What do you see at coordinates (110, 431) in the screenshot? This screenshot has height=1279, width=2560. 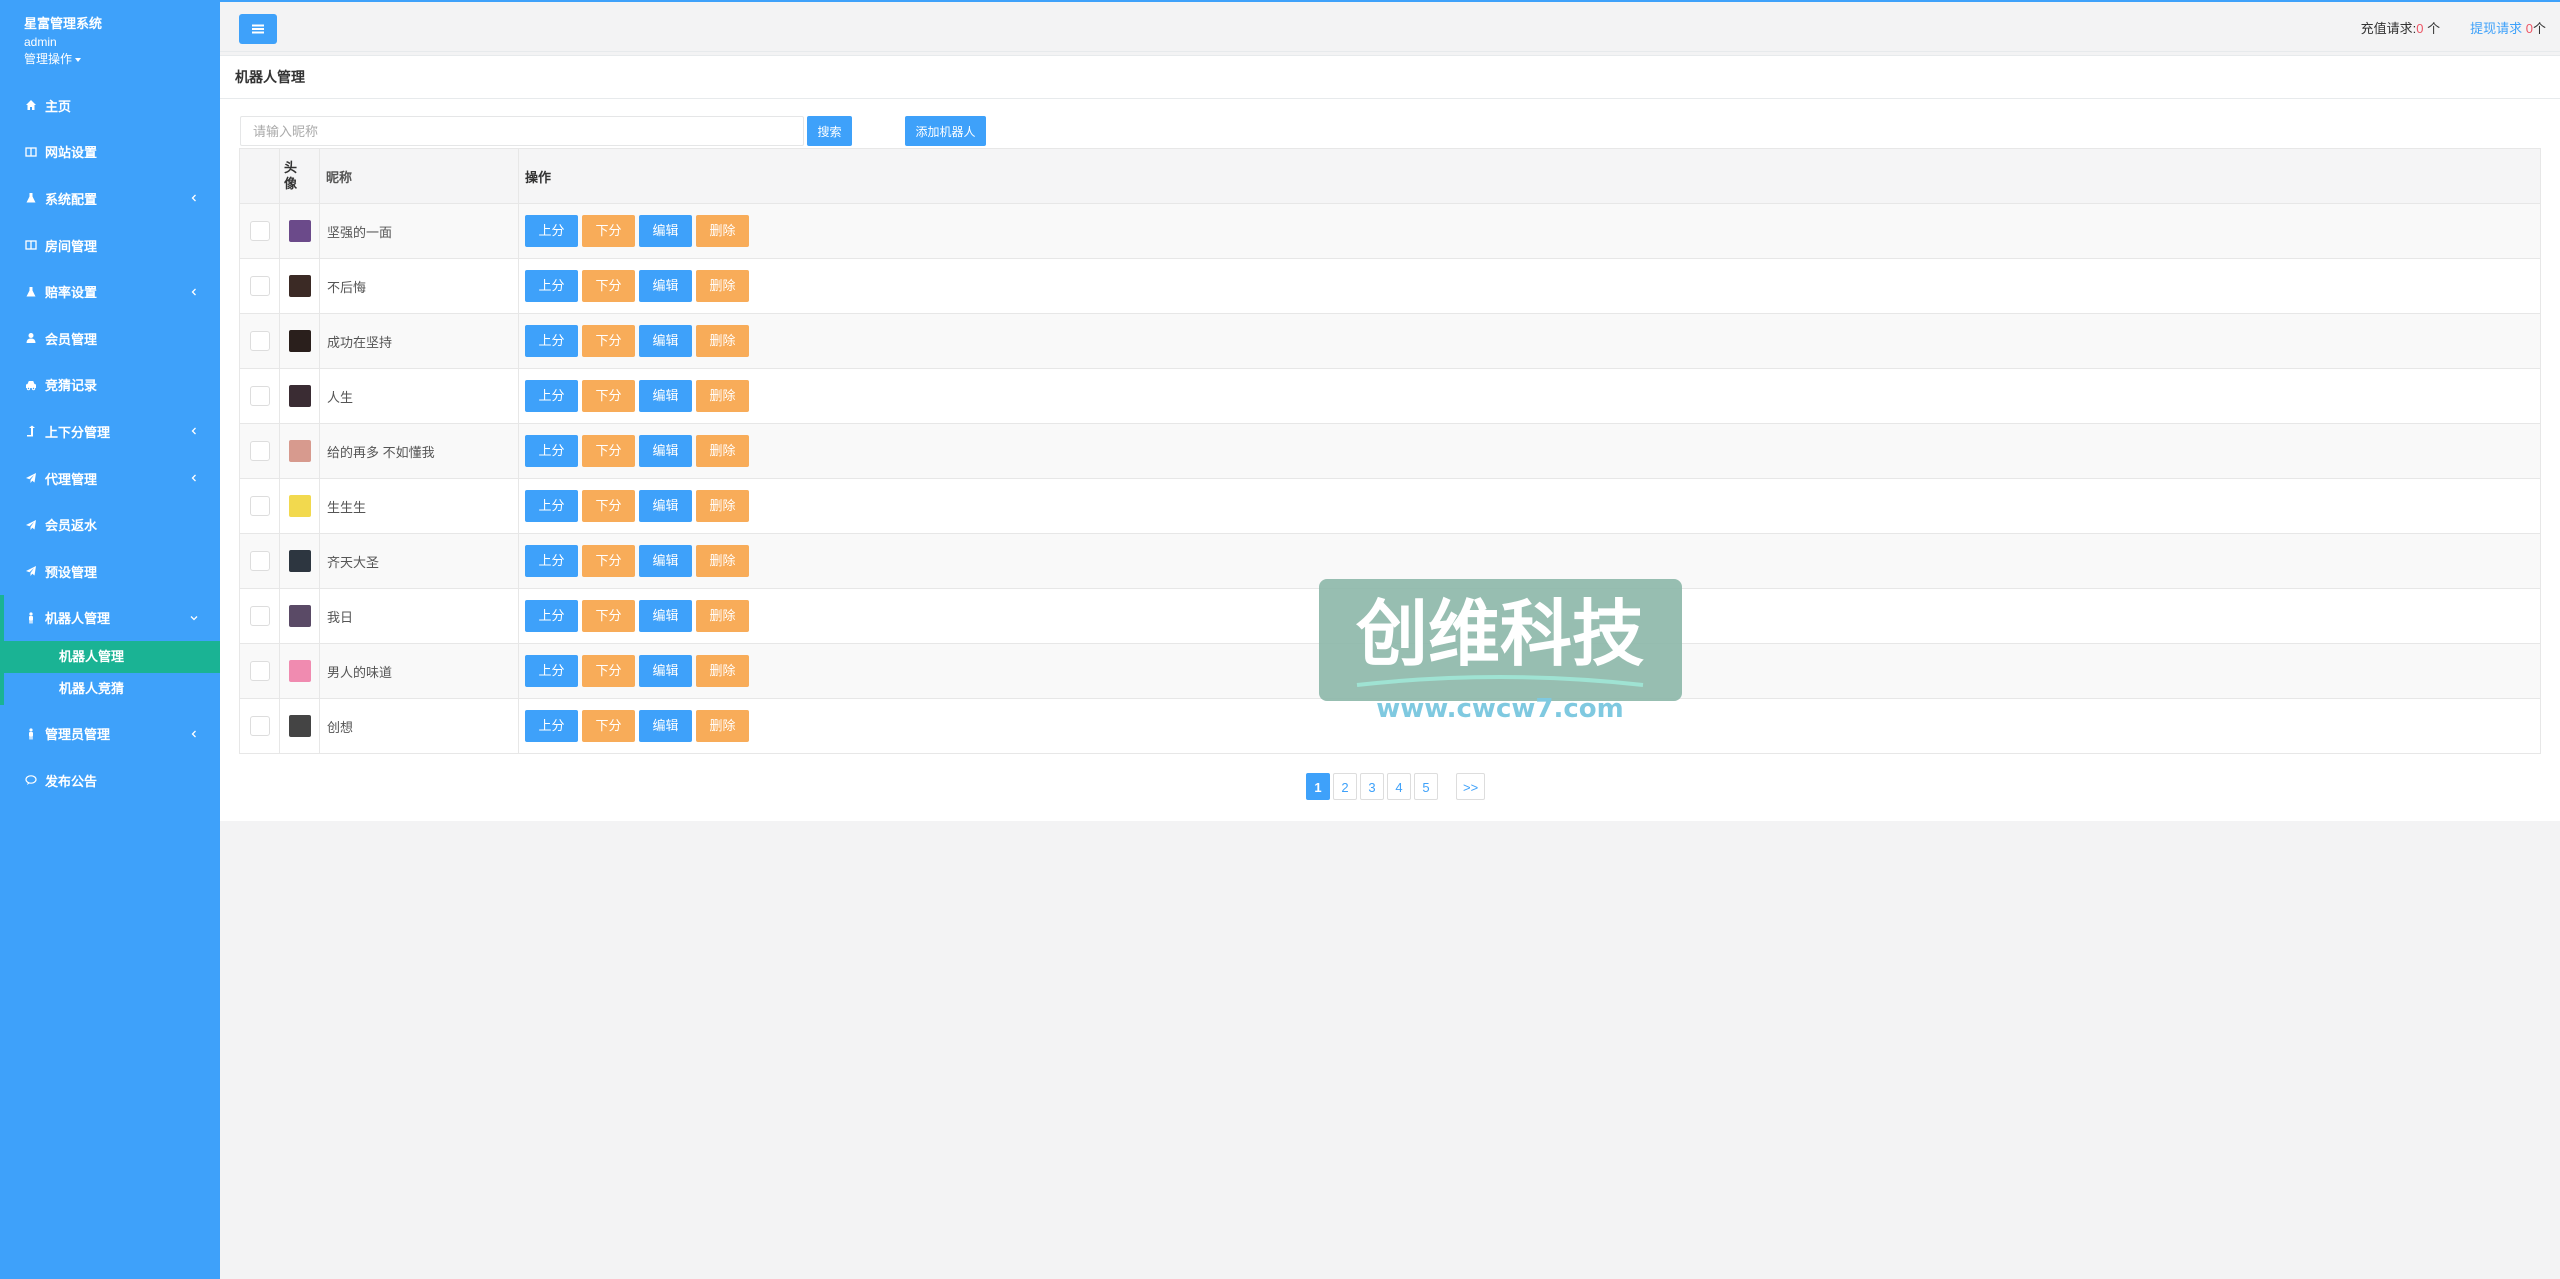 I see `sidebar-item-8: 上下分管理` at bounding box center [110, 431].